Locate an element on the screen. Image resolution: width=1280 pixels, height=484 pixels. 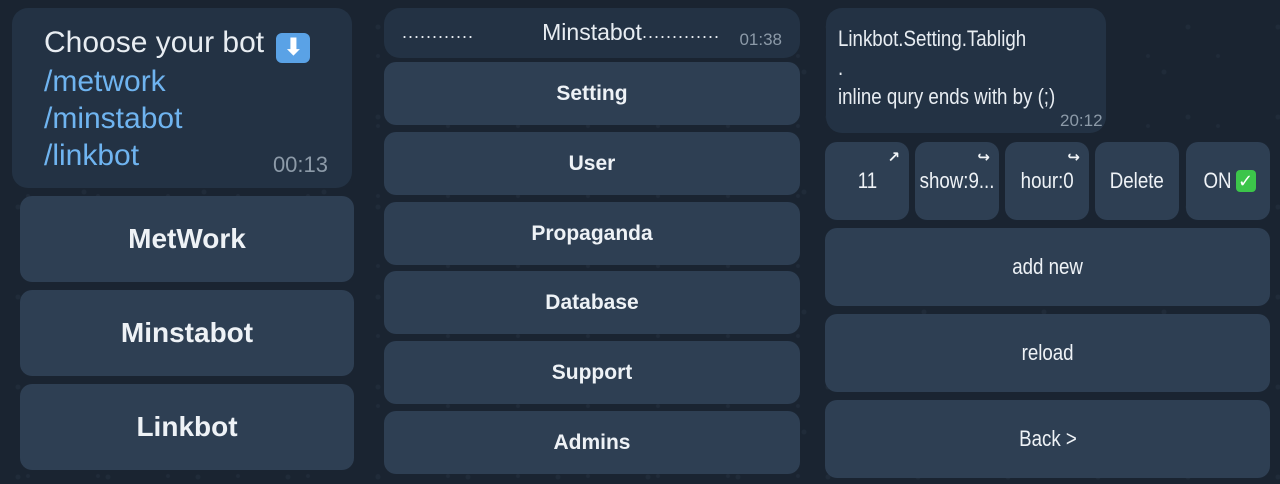
count-label: 11 is located at coordinates (867, 180).